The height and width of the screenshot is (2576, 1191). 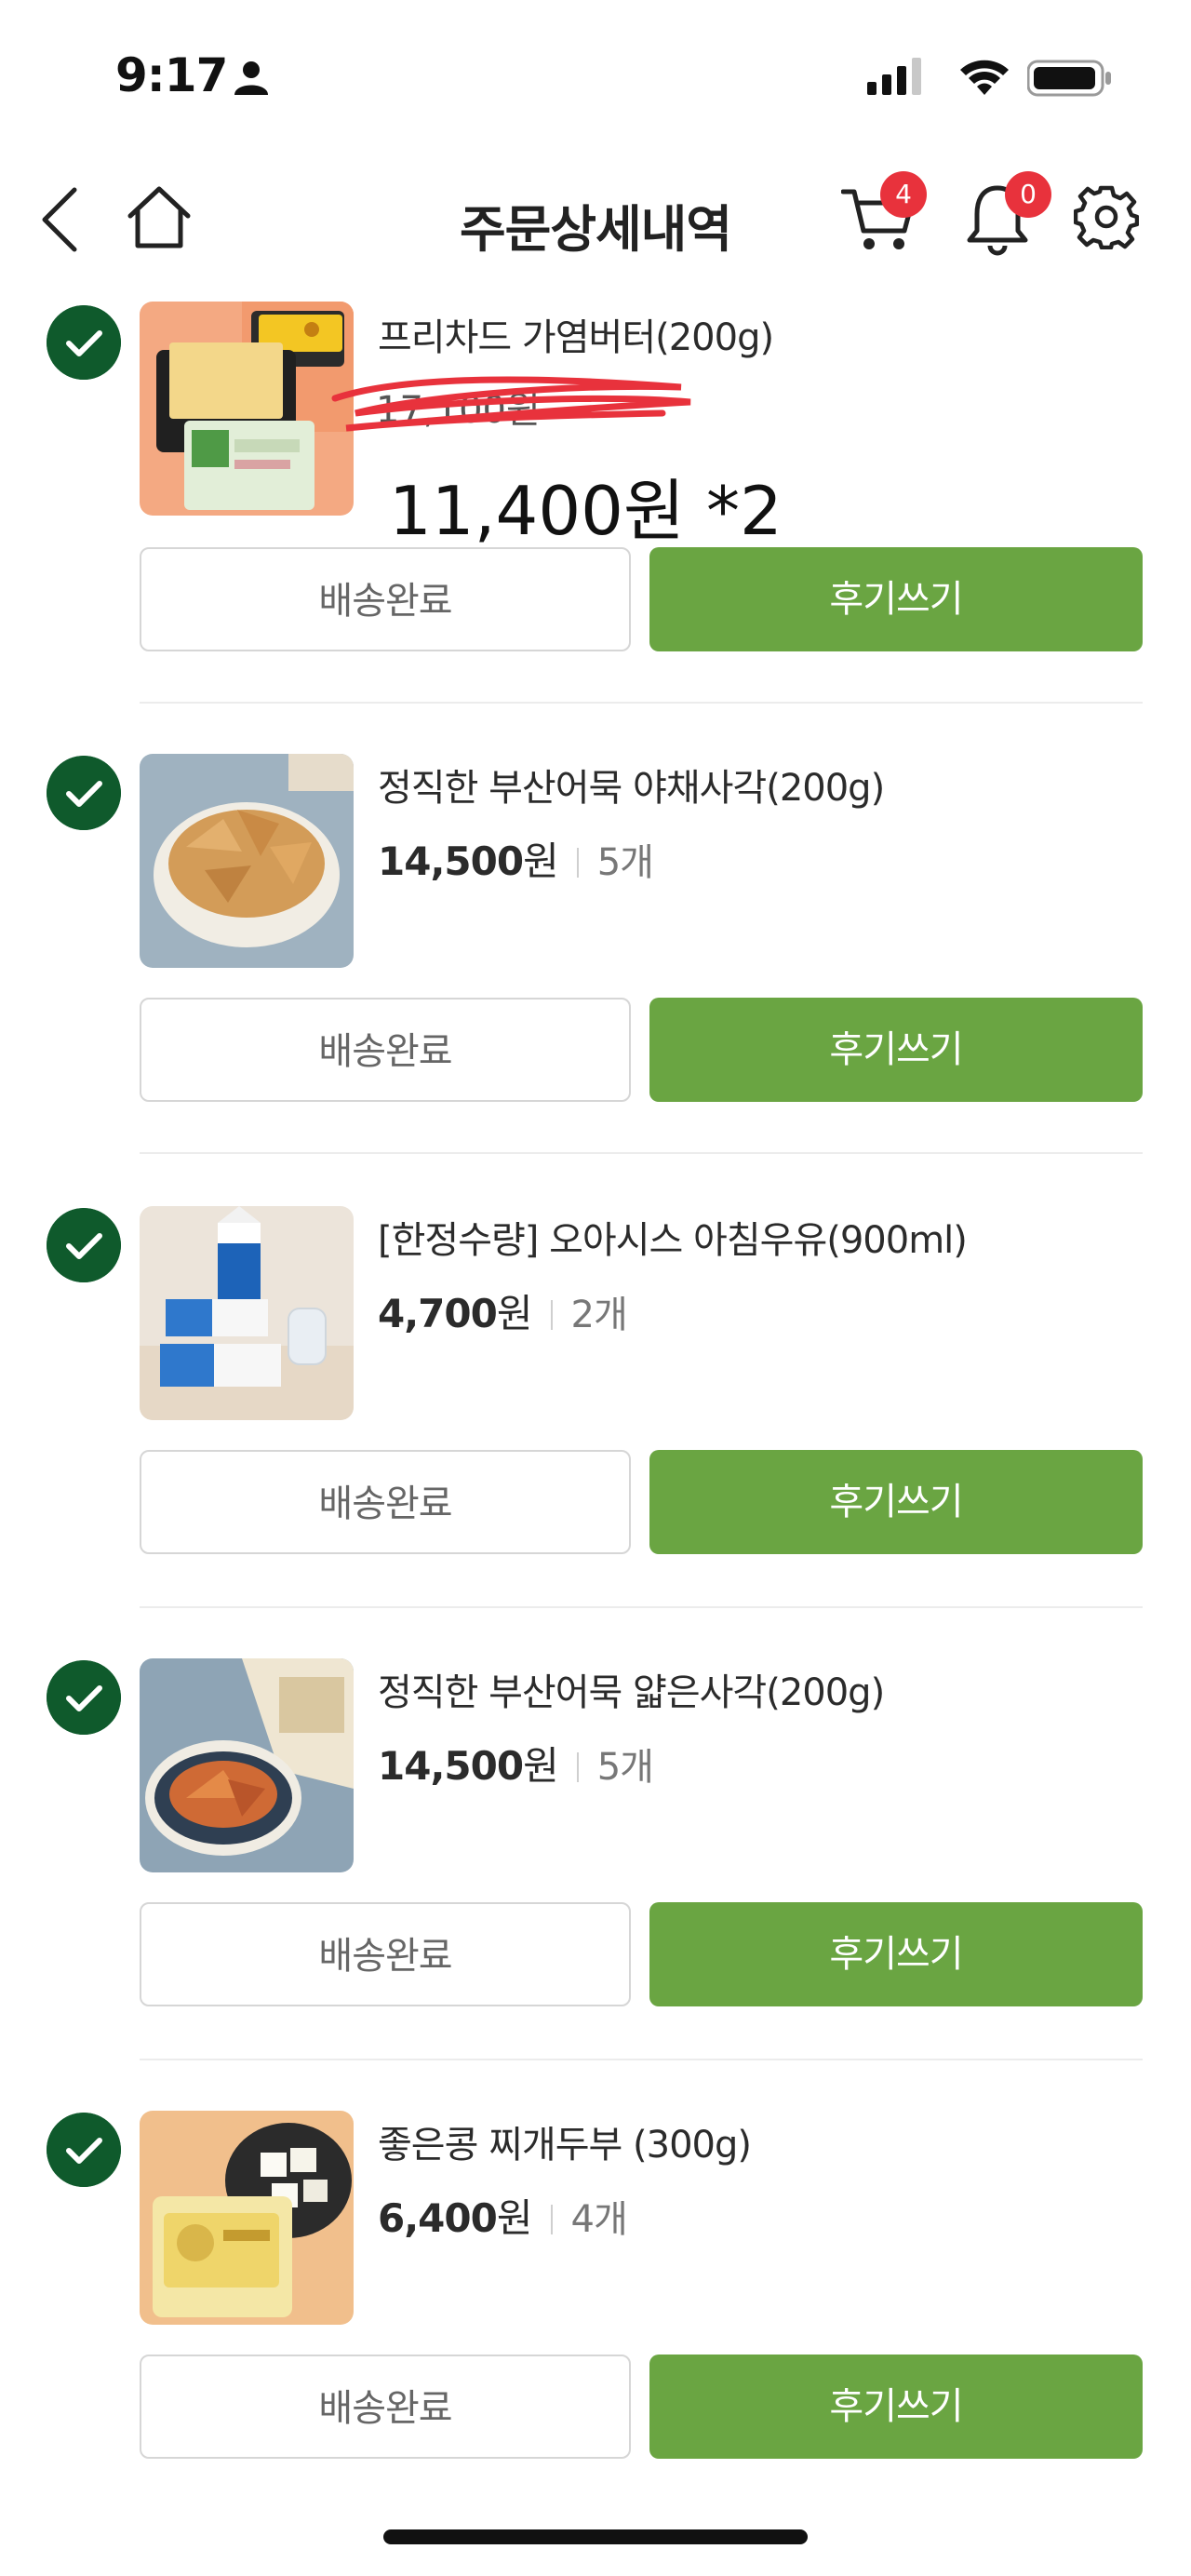 I want to click on home-indicator, so click(x=595, y=2536).